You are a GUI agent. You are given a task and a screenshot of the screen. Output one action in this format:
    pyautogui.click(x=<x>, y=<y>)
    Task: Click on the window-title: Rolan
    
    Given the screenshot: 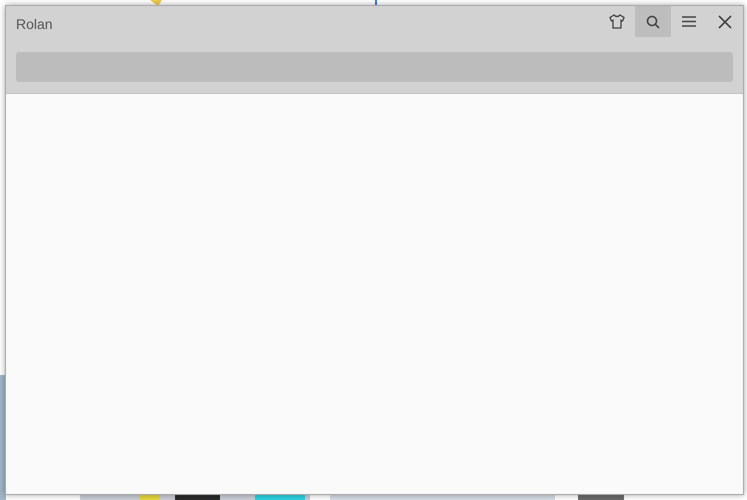 What is the action you would take?
    pyautogui.click(x=35, y=24)
    